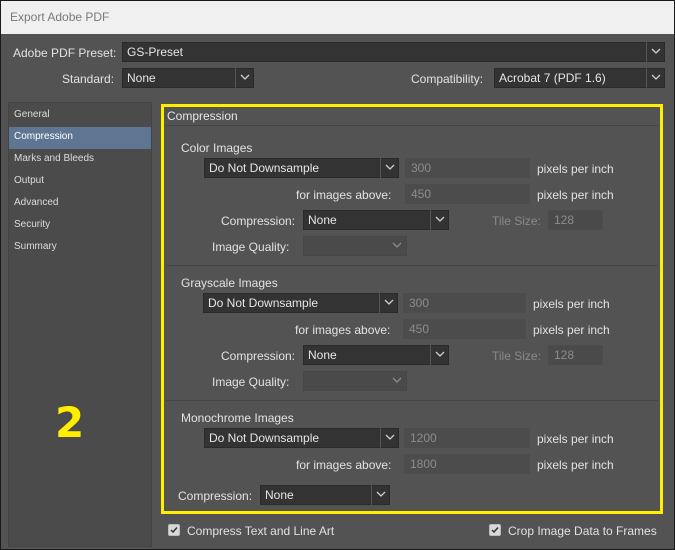  What do you see at coordinates (322, 220) in the screenshot?
I see `color-compression-value: None` at bounding box center [322, 220].